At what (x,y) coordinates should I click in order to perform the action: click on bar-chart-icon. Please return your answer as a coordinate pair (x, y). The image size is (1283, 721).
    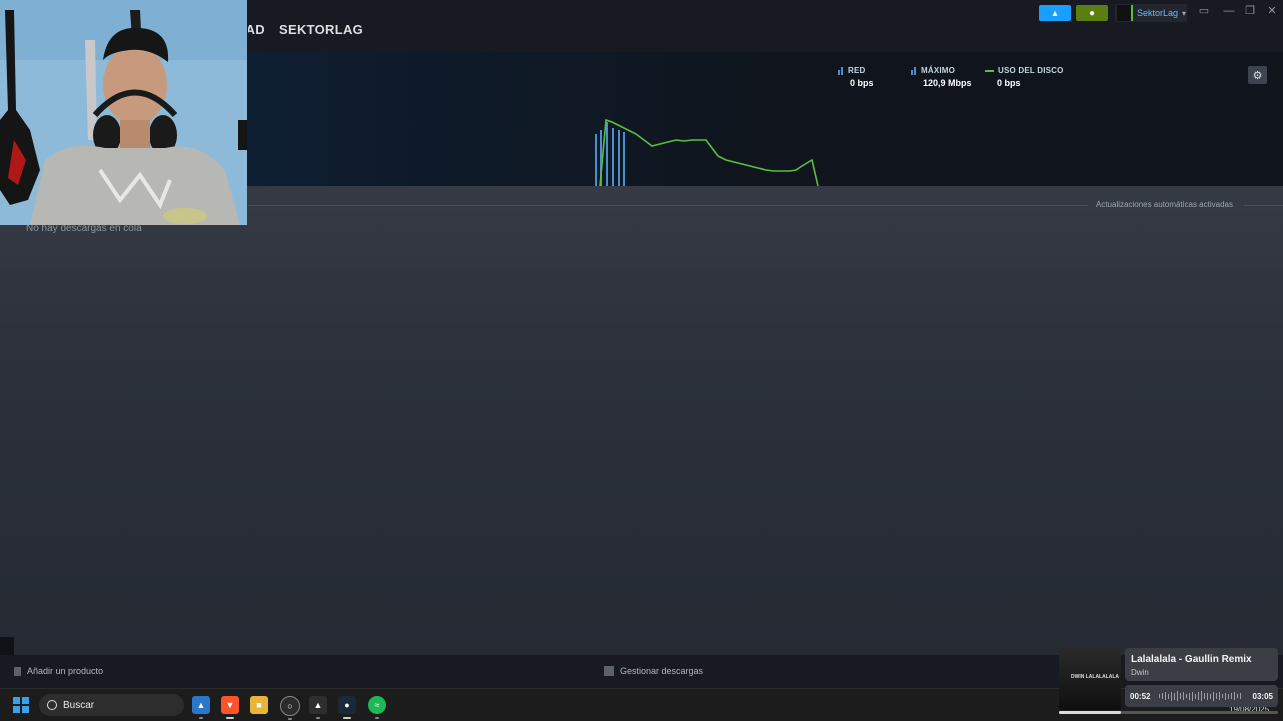
    Looking at the image, I should click on (841, 70).